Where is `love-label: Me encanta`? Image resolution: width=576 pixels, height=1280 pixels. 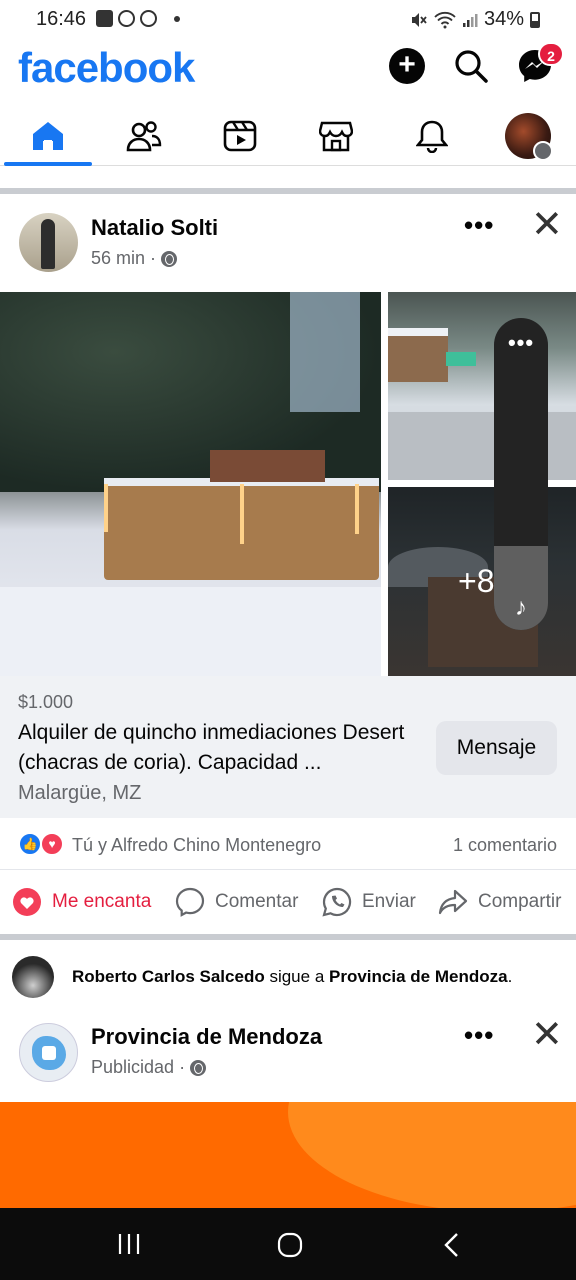
love-label: Me encanta is located at coordinates (102, 901).